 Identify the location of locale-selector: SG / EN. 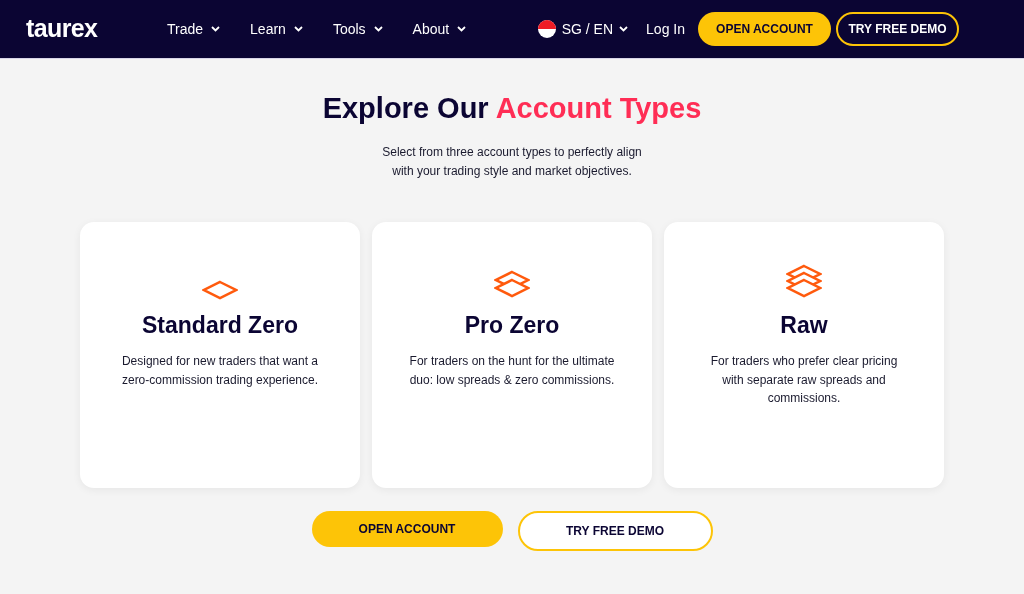
(583, 29).